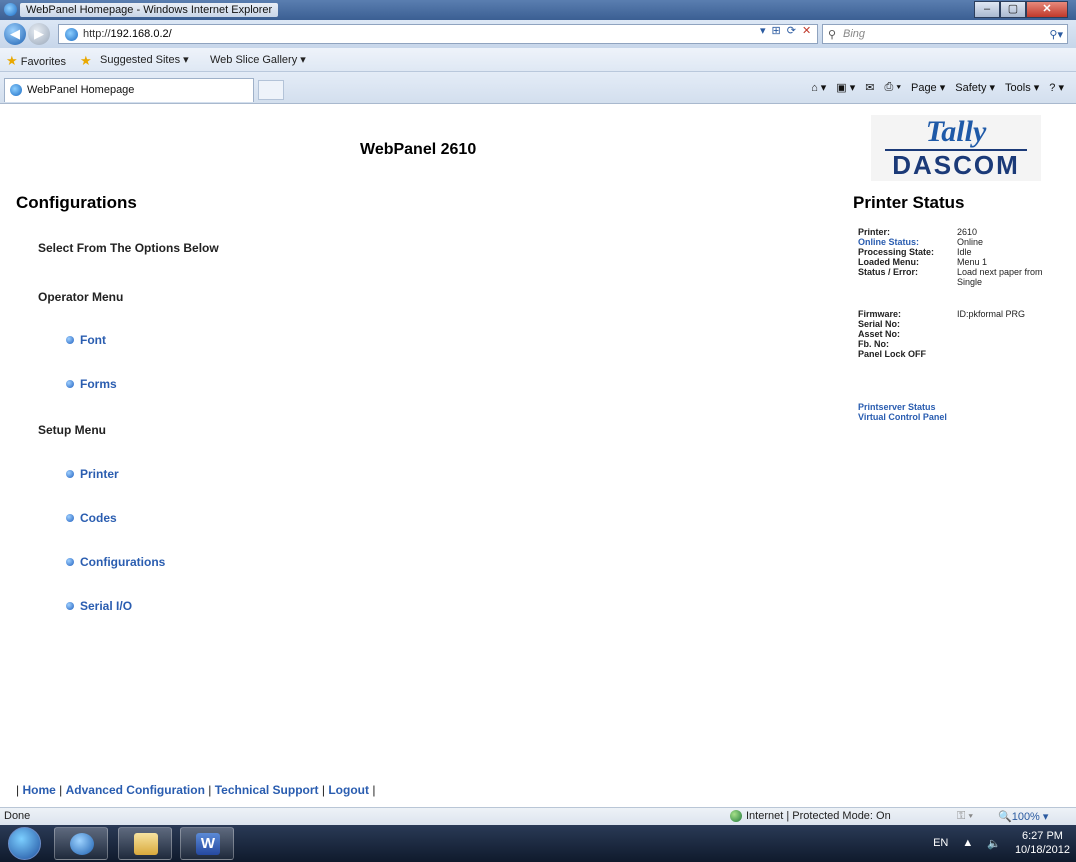 The width and height of the screenshot is (1076, 862). What do you see at coordinates (99, 474) in the screenshot?
I see `menu-link-label: Printer` at bounding box center [99, 474].